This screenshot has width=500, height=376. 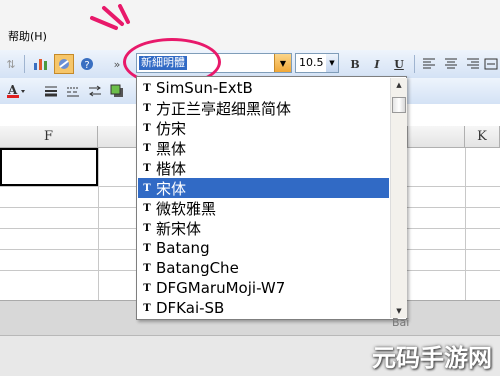 What do you see at coordinates (429, 64) in the screenshot?
I see `align-left-icon` at bounding box center [429, 64].